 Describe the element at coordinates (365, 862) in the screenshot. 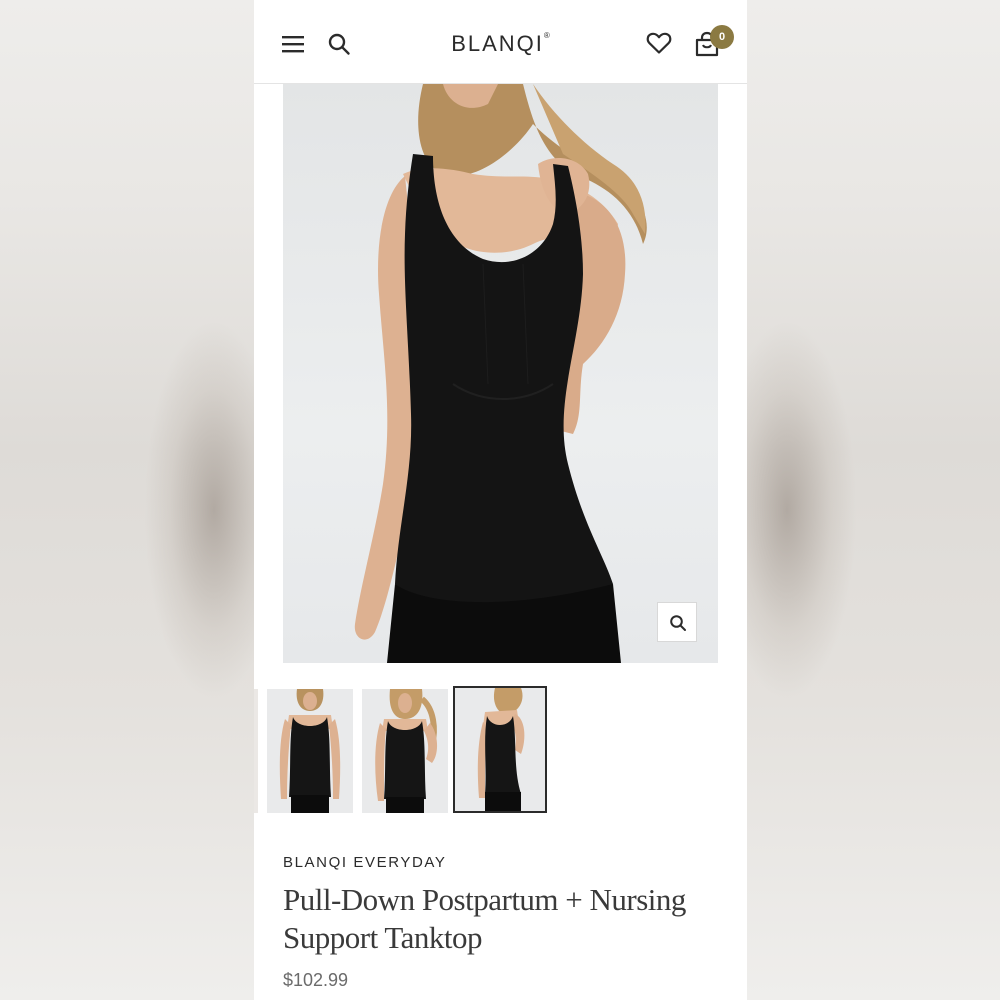

I see `product-brand: BLANQI EVERYDAY` at that location.